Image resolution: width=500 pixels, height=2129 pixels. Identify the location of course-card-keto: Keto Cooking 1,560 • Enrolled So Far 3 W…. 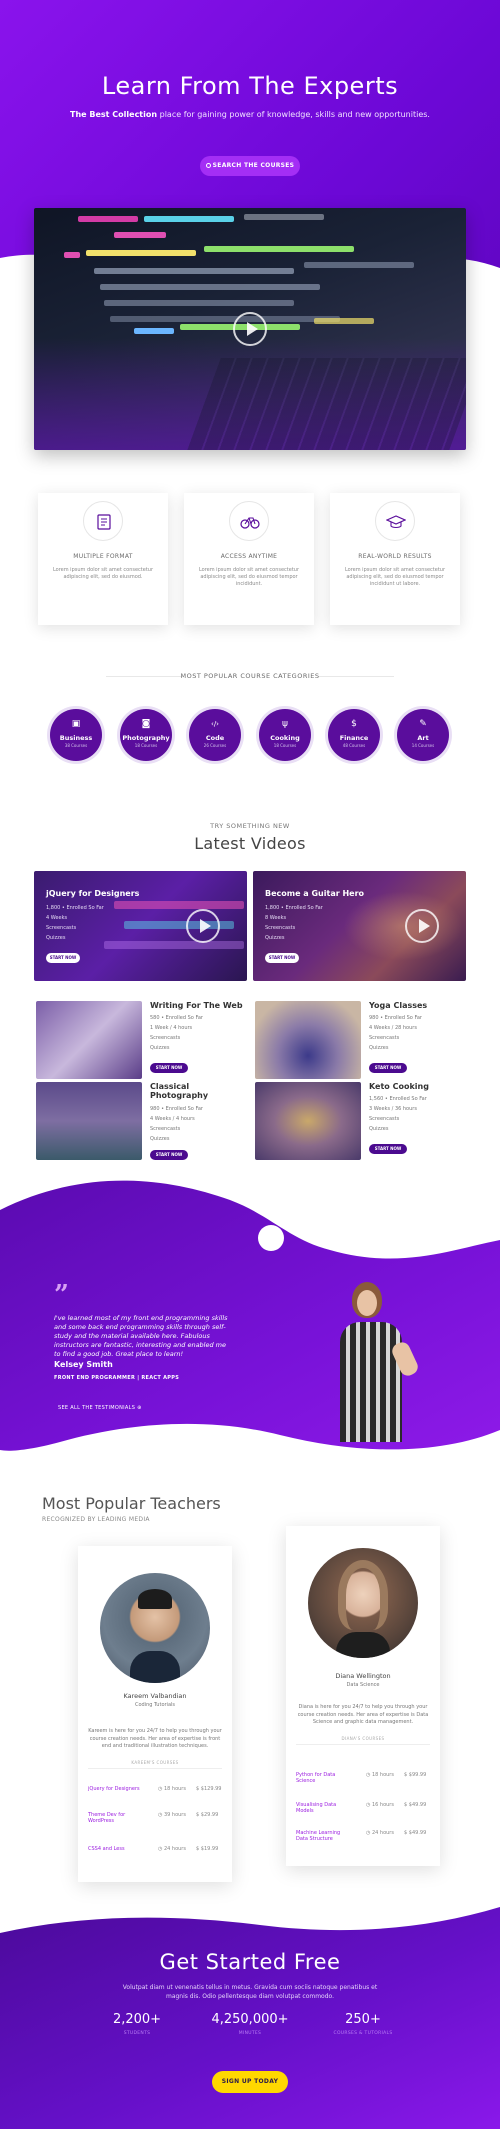
(360, 1121).